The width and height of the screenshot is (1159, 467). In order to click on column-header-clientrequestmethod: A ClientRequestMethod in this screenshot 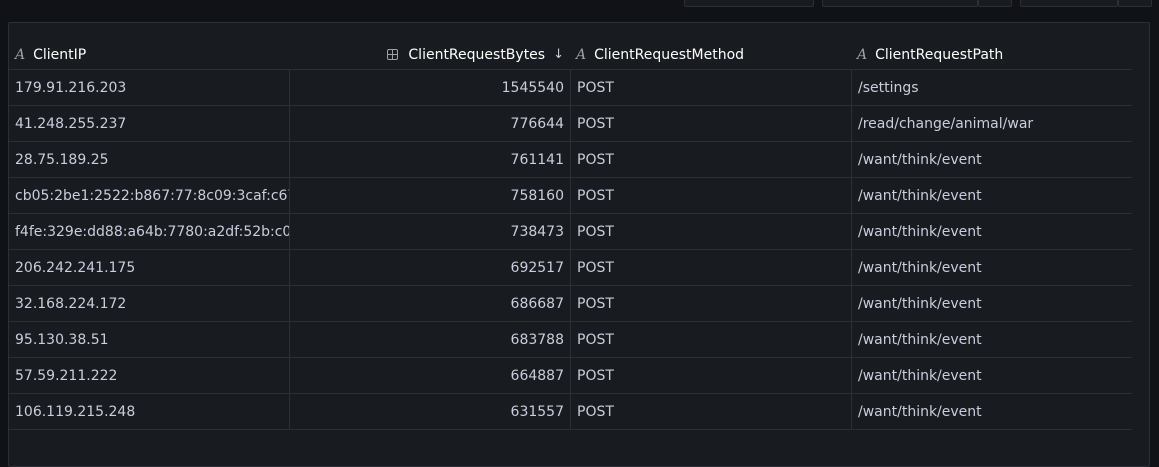, I will do `click(710, 54)`.